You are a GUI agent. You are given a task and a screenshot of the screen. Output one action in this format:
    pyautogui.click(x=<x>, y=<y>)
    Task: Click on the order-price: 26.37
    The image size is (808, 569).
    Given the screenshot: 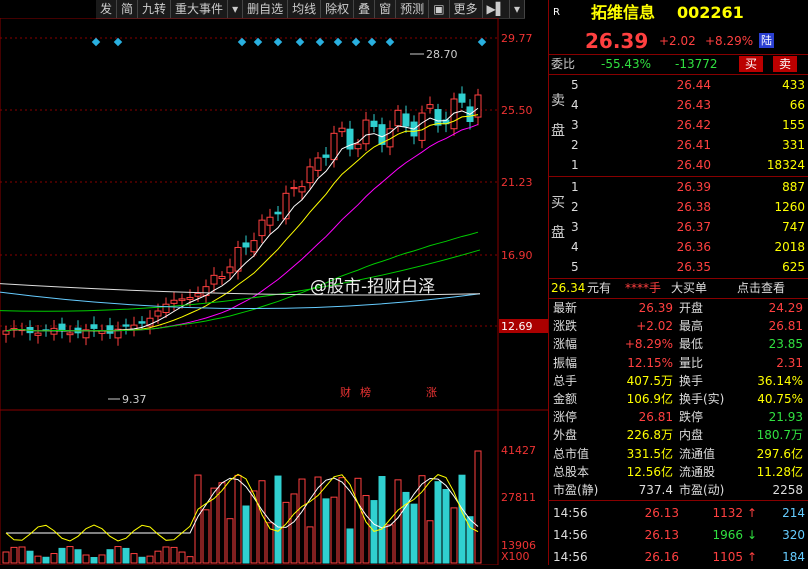 What is the action you would take?
    pyautogui.click(x=693, y=227)
    